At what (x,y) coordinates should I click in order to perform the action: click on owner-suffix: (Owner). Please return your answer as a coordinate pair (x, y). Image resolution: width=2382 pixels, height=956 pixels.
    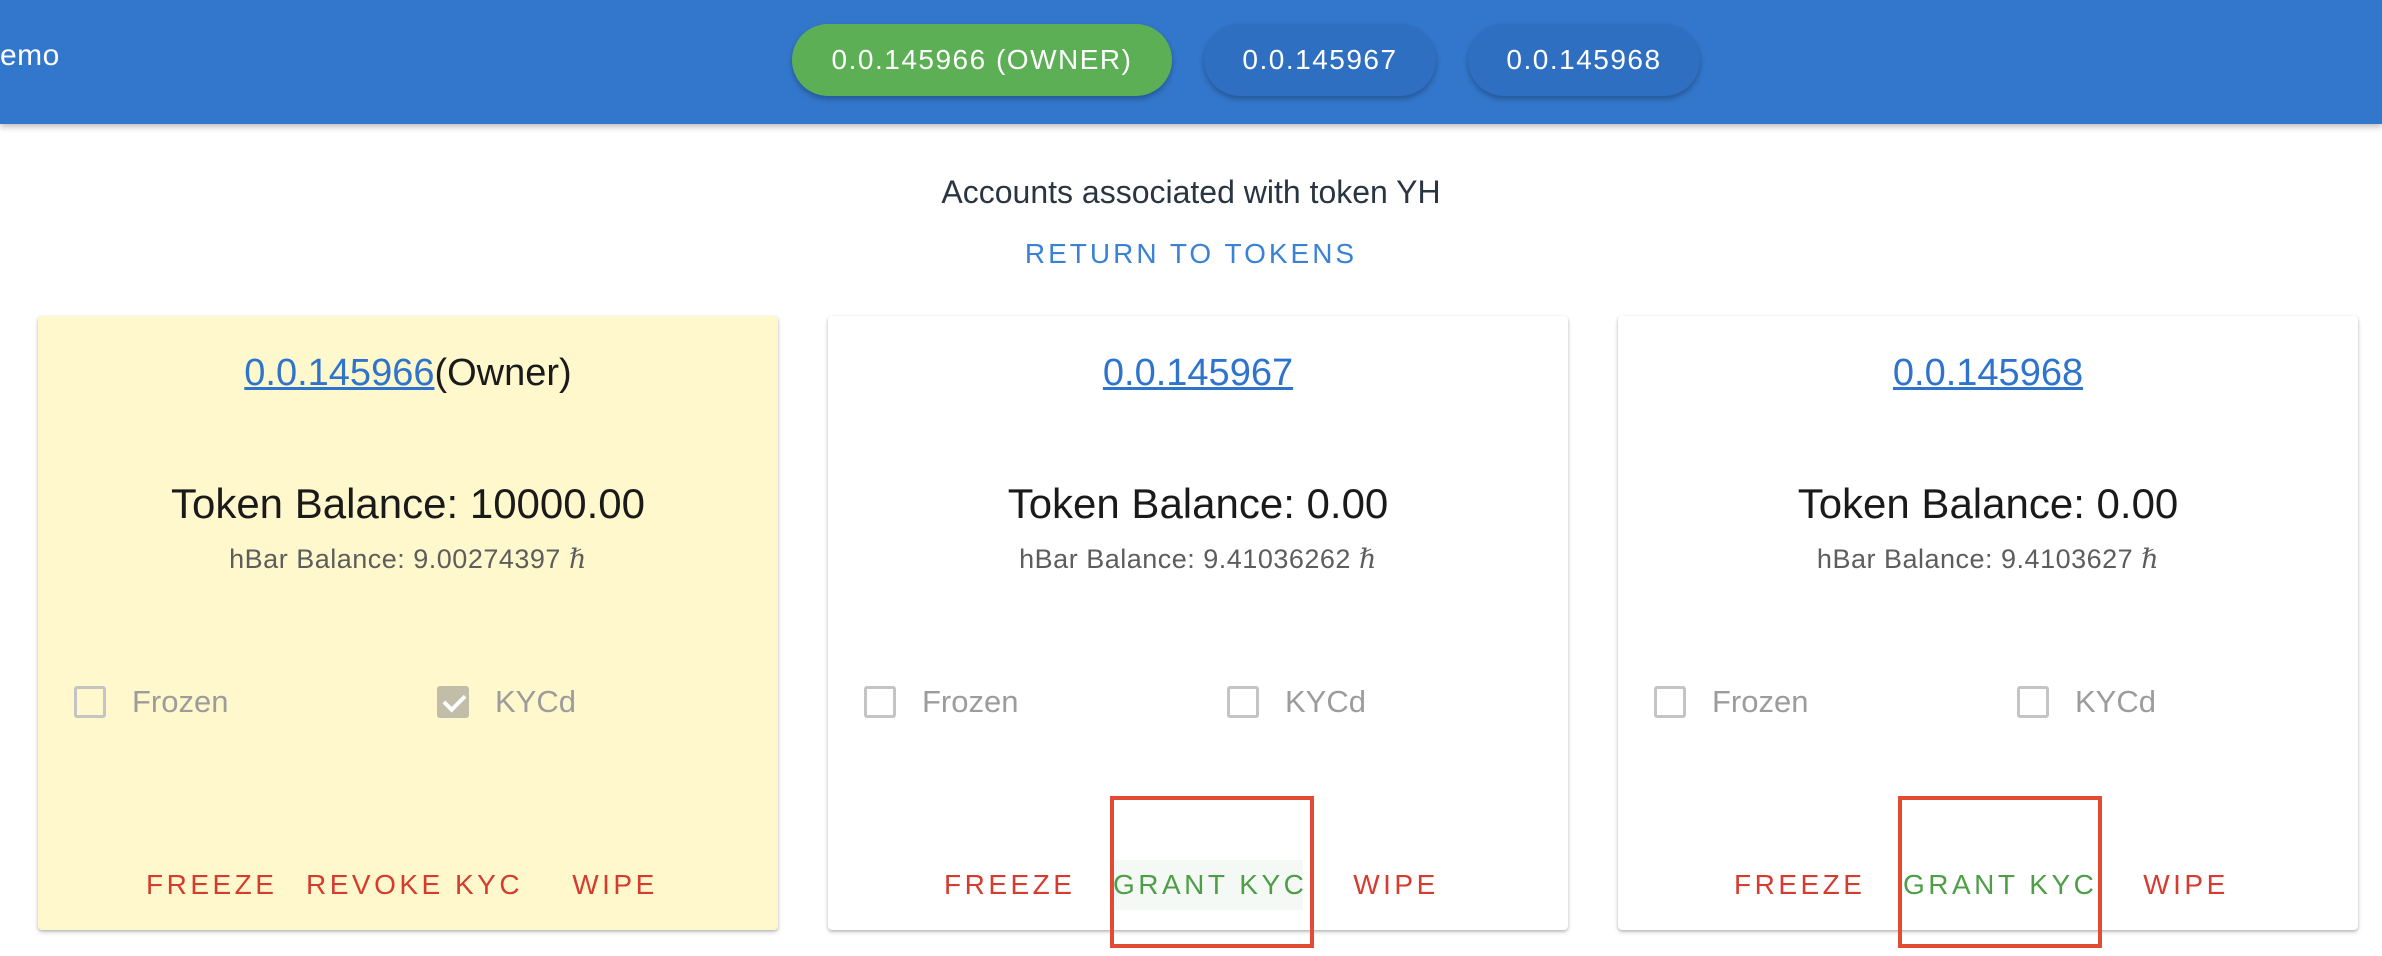
    Looking at the image, I should click on (503, 373).